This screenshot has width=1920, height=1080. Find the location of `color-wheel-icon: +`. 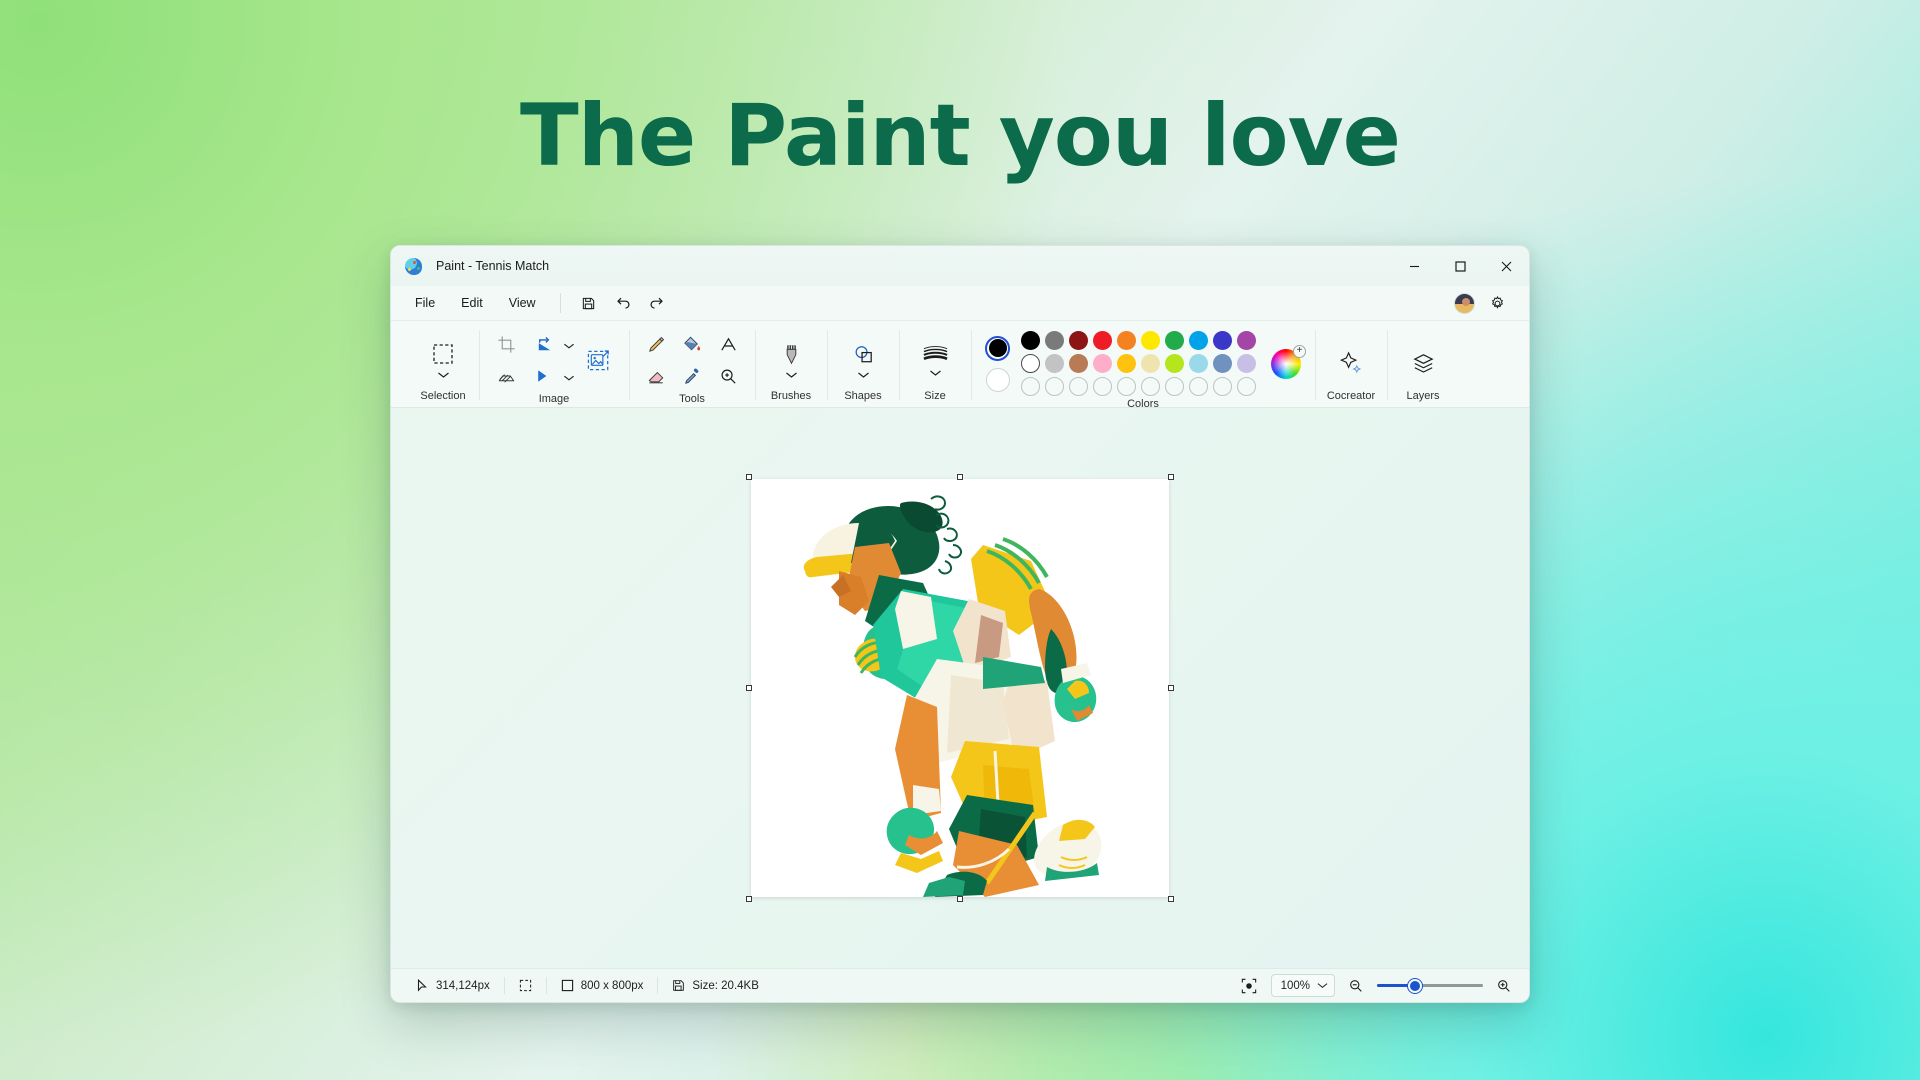

color-wheel-icon: + is located at coordinates (1288, 361).